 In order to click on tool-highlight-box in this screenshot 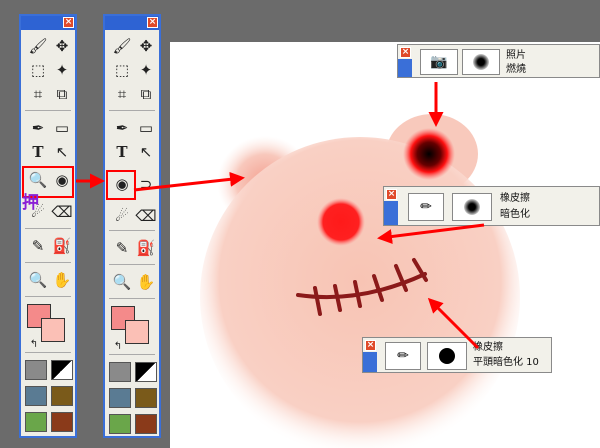, I will do `click(121, 185)`.